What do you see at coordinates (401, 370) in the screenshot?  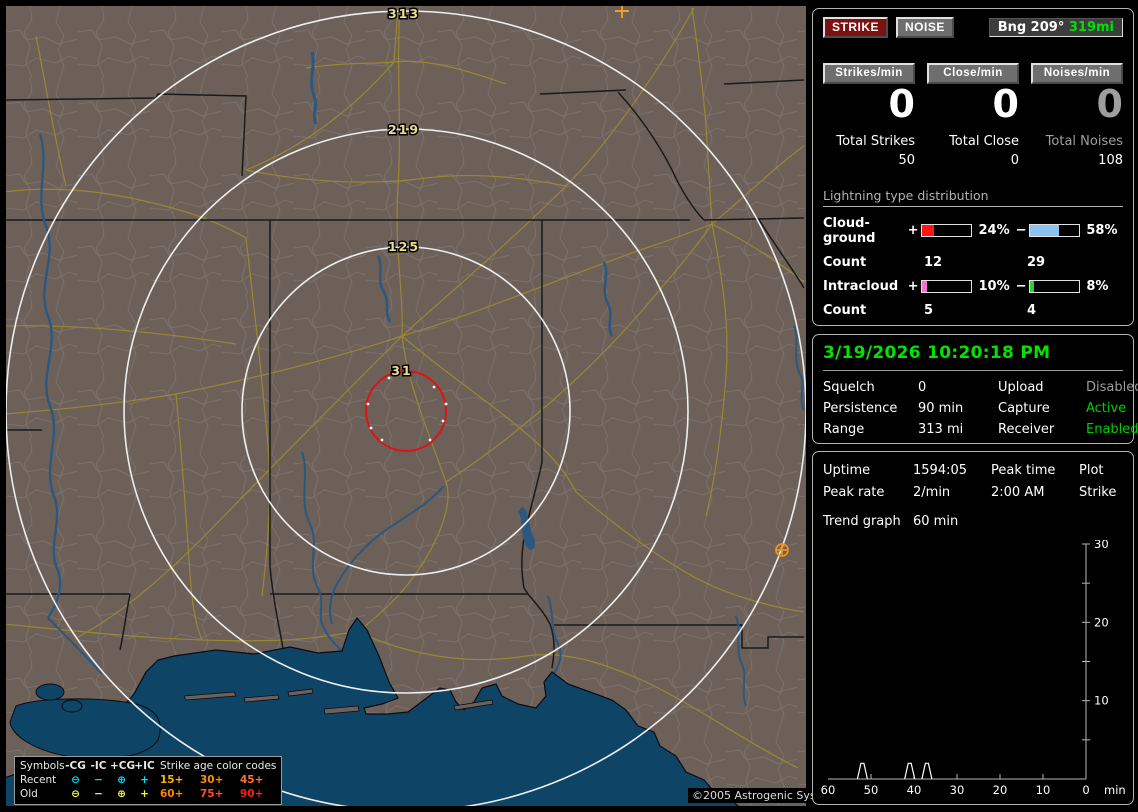 I see `ring-label-31: 31` at bounding box center [401, 370].